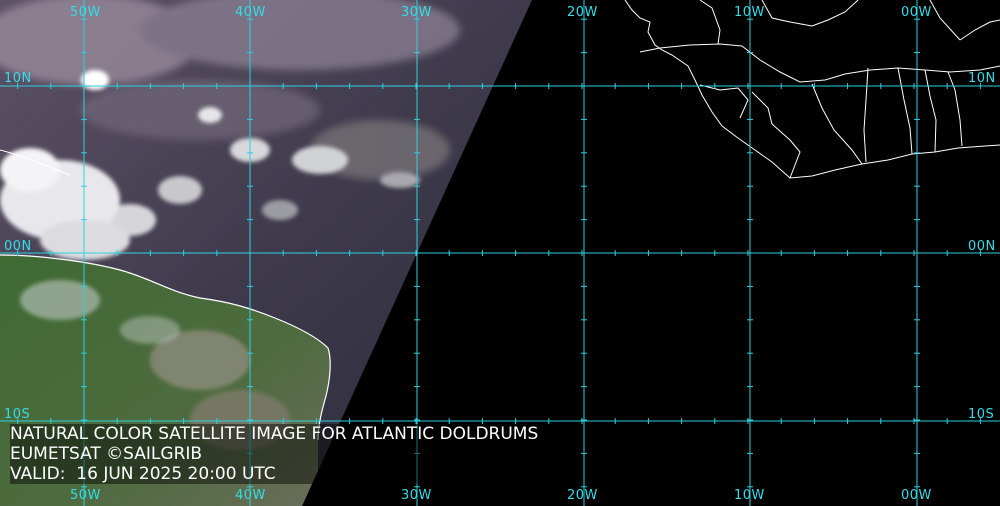 The width and height of the screenshot is (1000, 506). Describe the element at coordinates (250, 12) in the screenshot. I see `lon-label-top: 40W` at that location.